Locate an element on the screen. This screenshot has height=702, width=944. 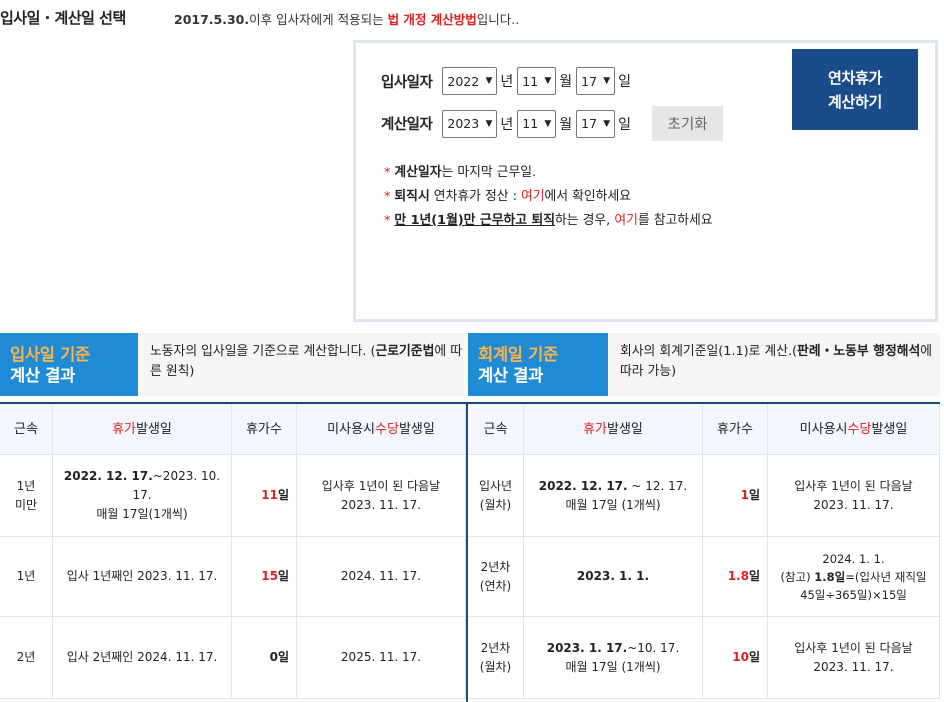
law-notice: 2017.5.30.이후 입사자에게 적용되는 법 개정 계산방법입니다.. is located at coordinates (346, 18).